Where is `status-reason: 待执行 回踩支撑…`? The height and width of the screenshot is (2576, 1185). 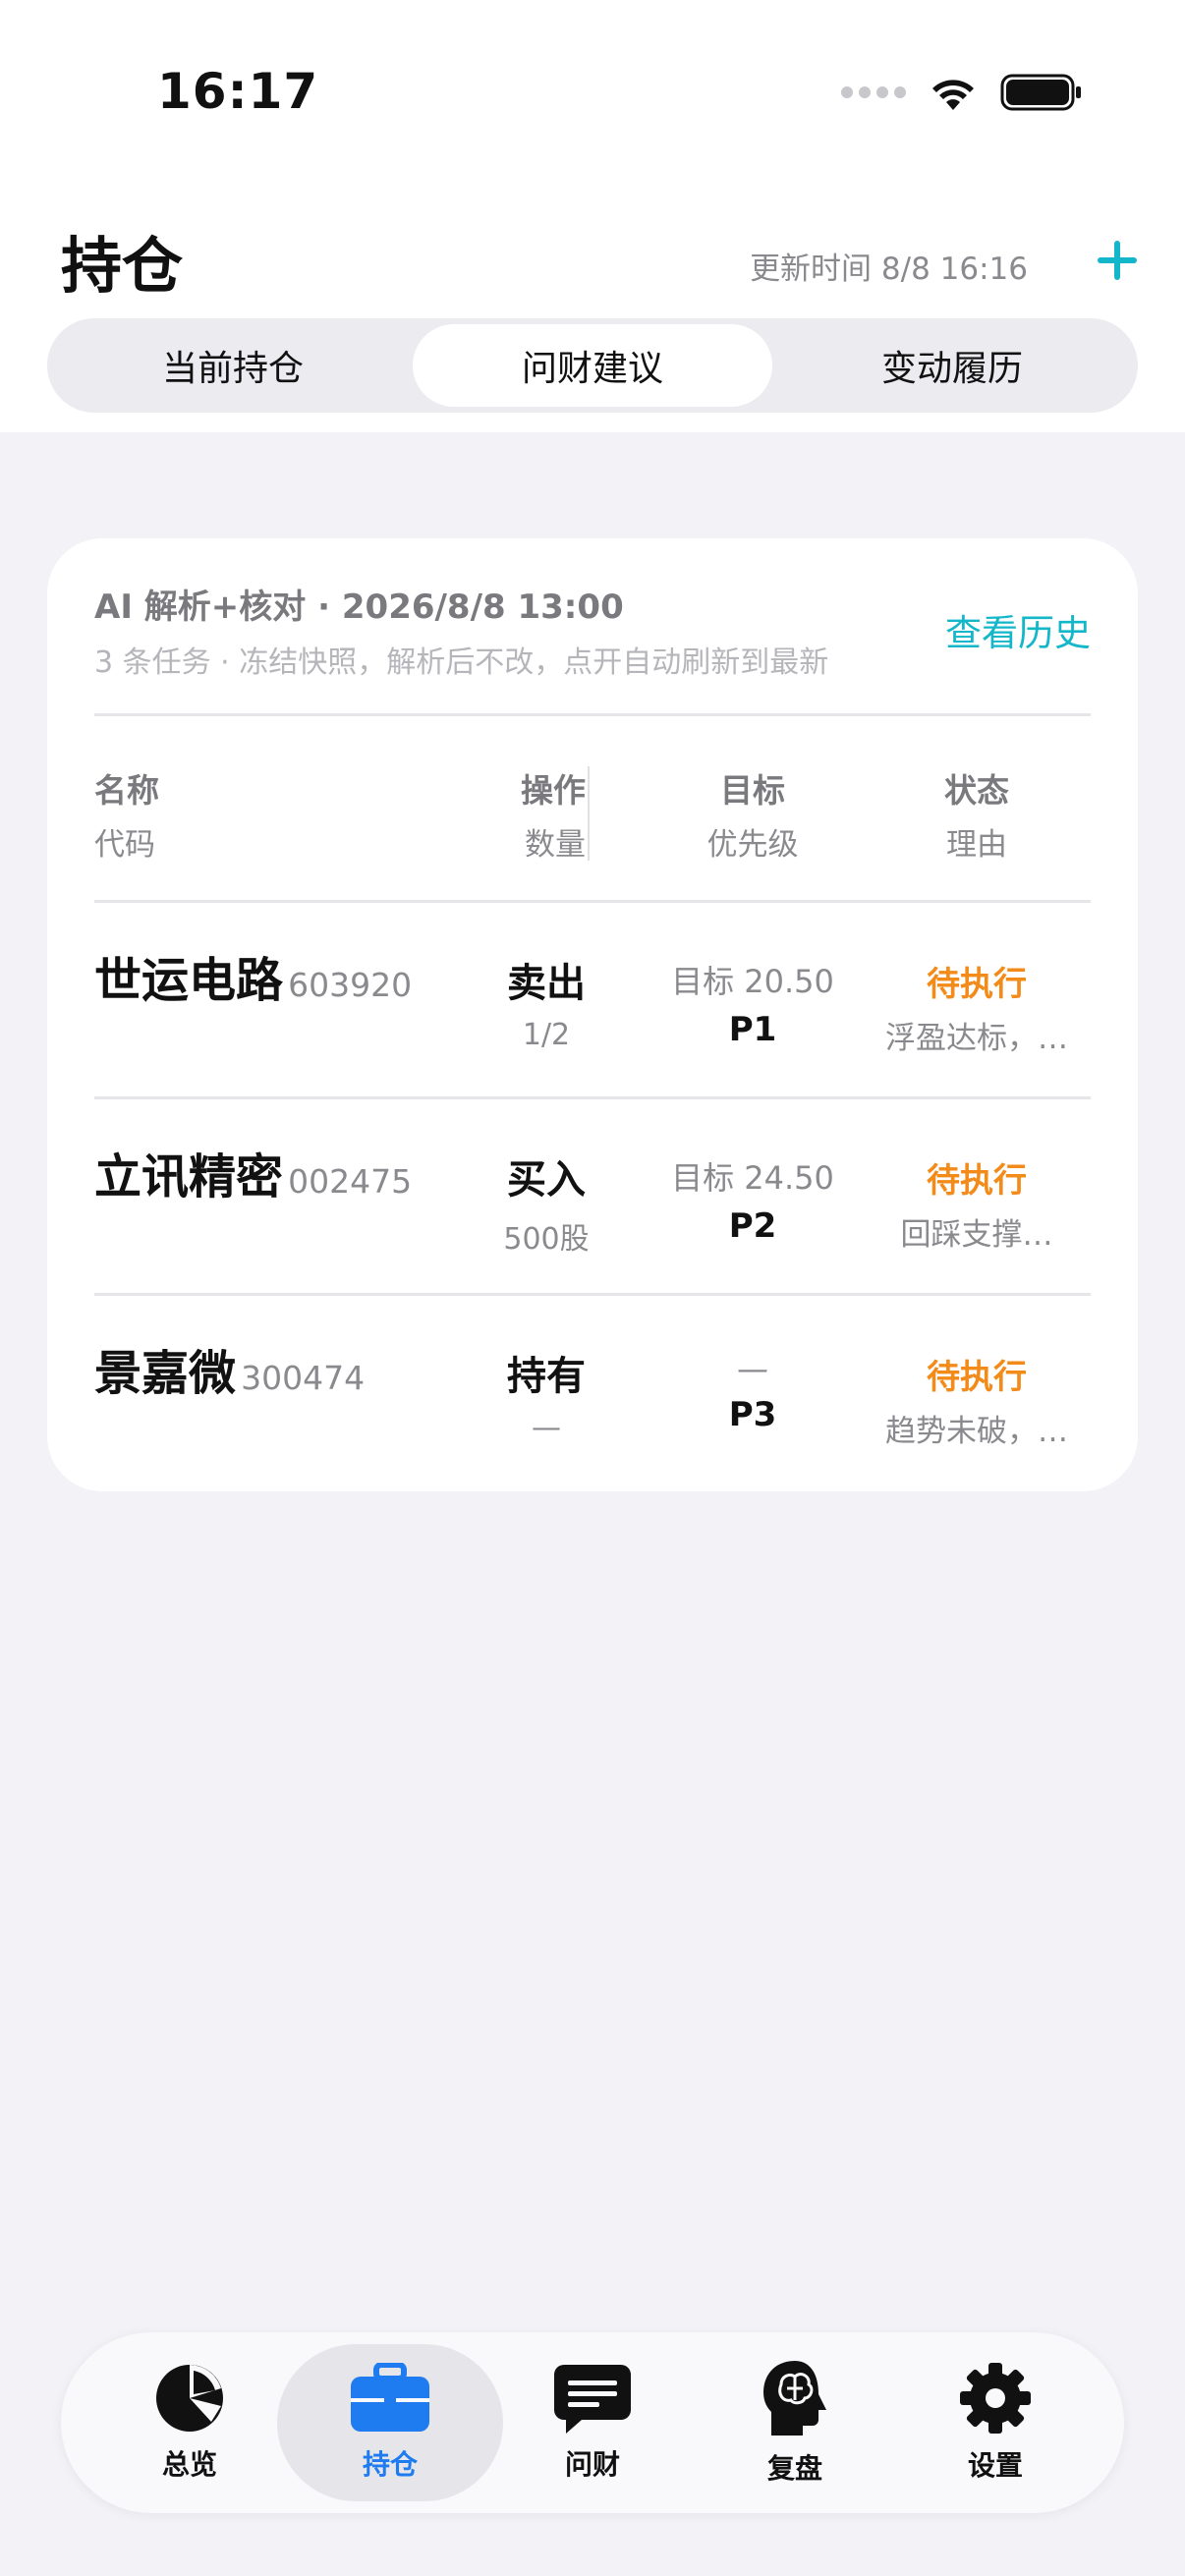
status-reason: 待执行 回踩支撑… is located at coordinates (977, 1207).